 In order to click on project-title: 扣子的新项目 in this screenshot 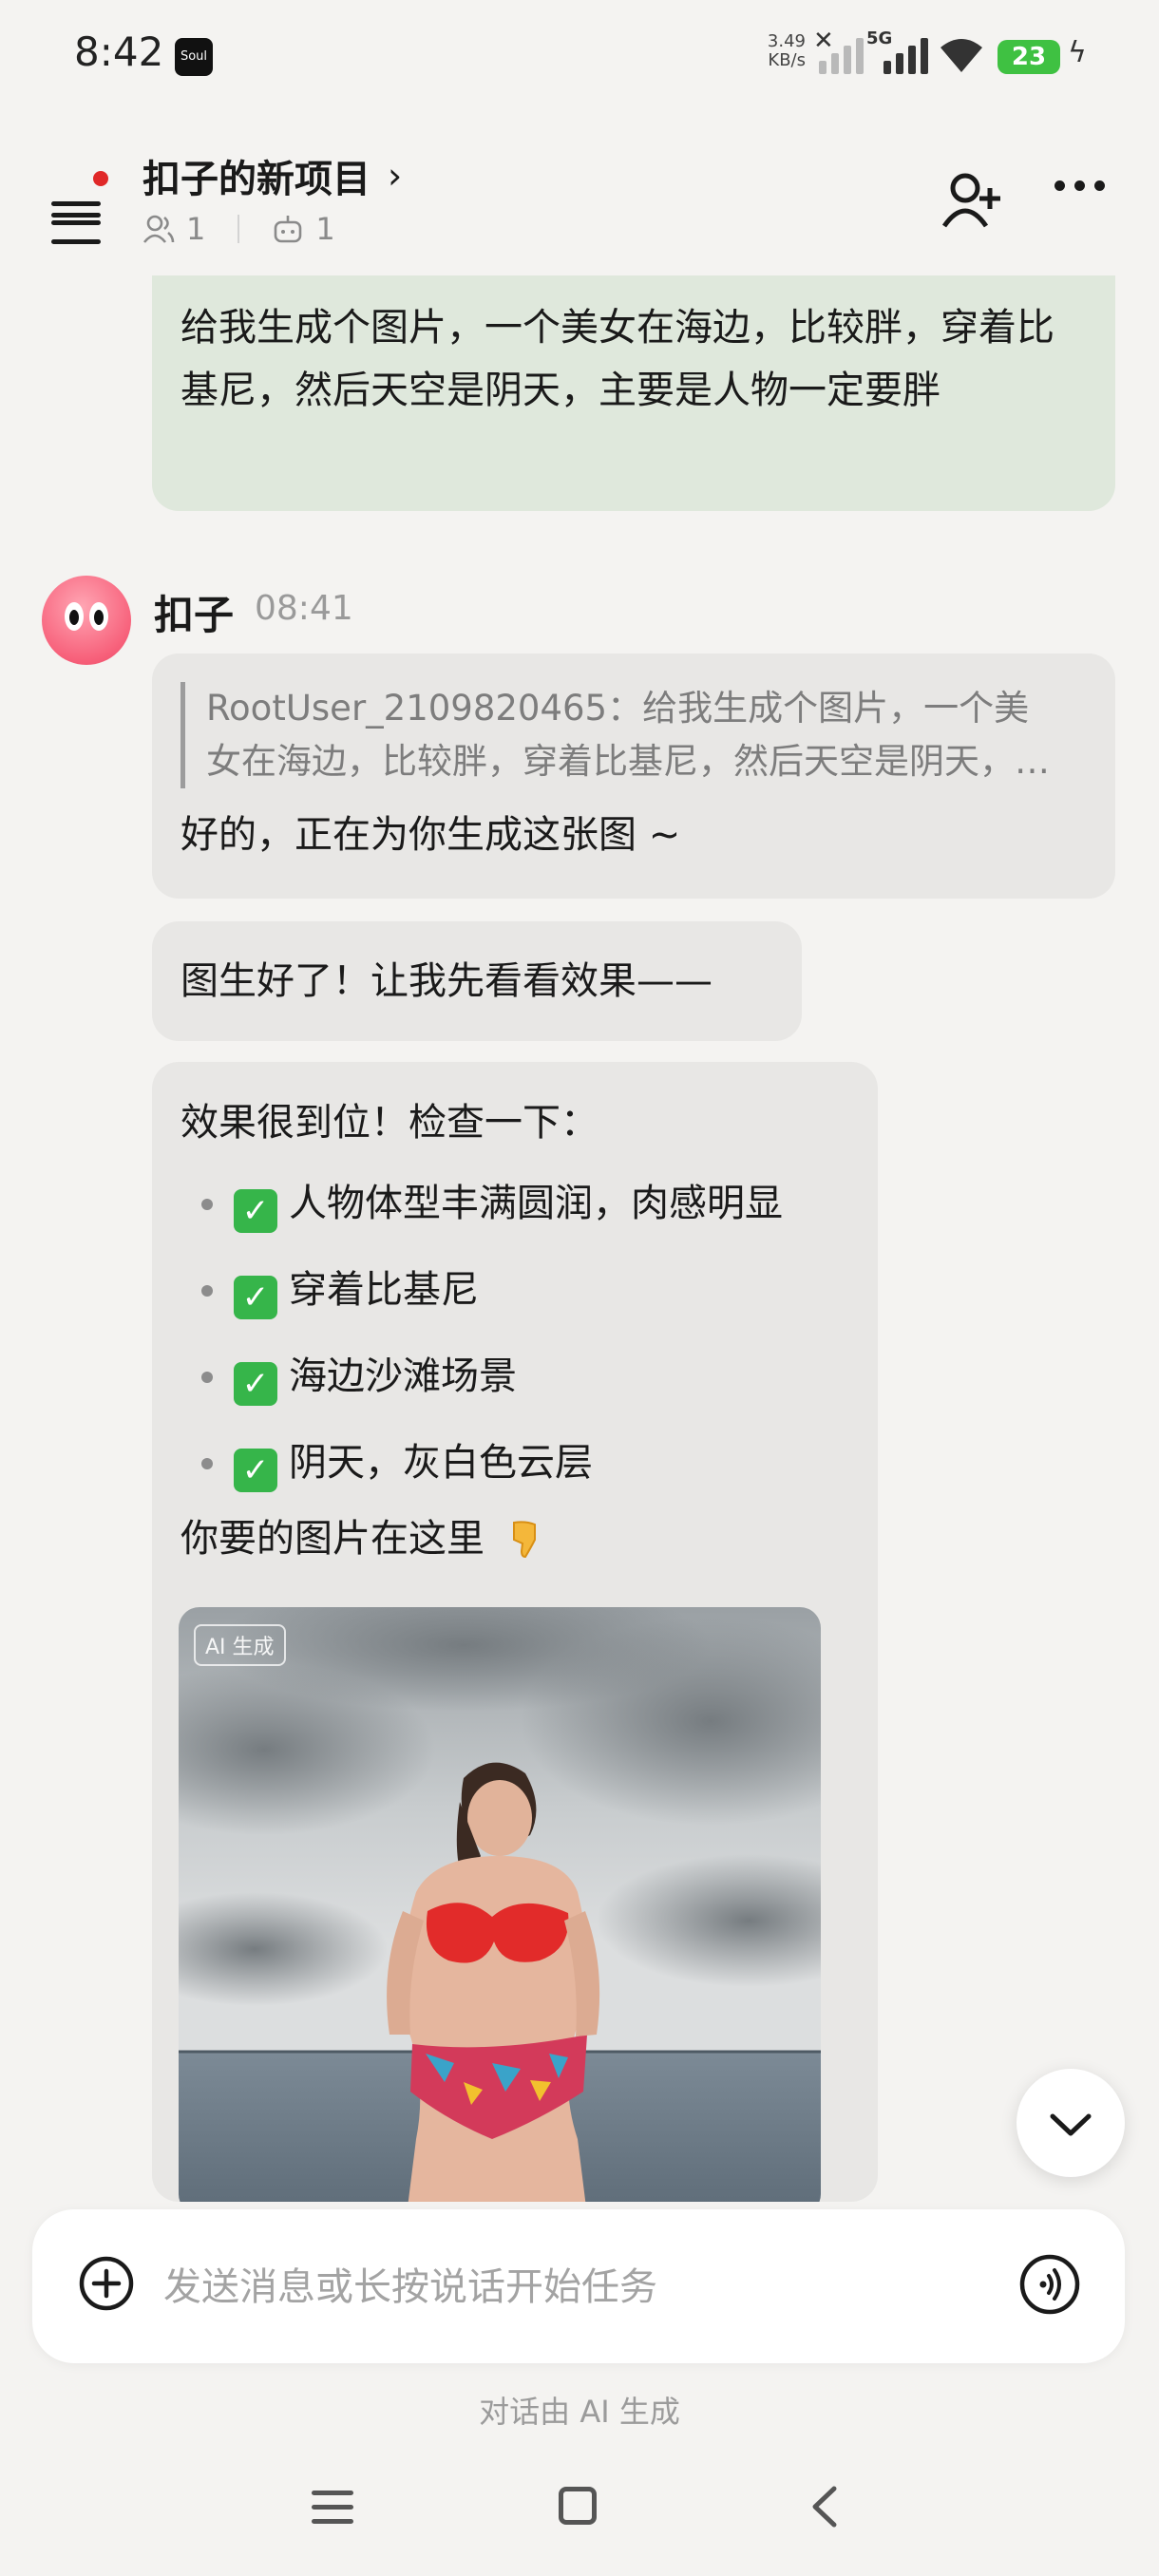, I will do `click(256, 179)`.